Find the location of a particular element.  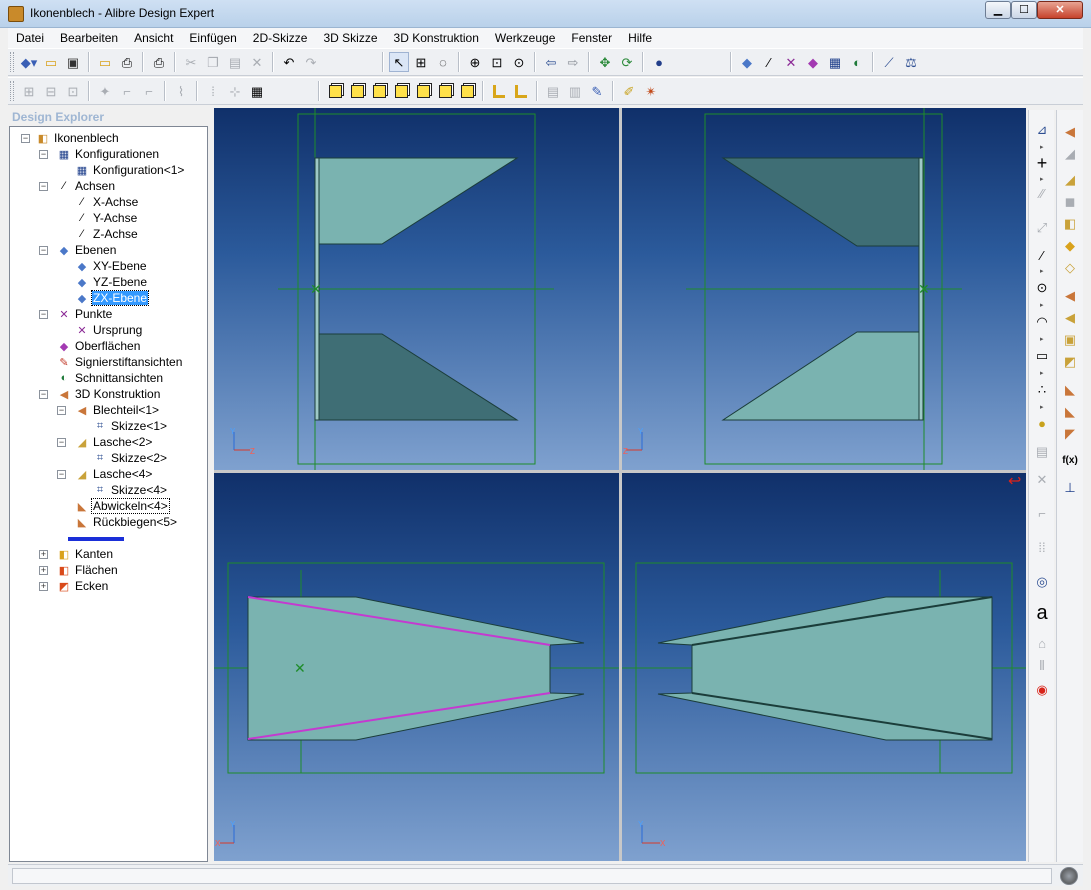

tree-node-rueckbiegen-5: ◣ Rückbiegen<5> is located at coordinates (126, 522).